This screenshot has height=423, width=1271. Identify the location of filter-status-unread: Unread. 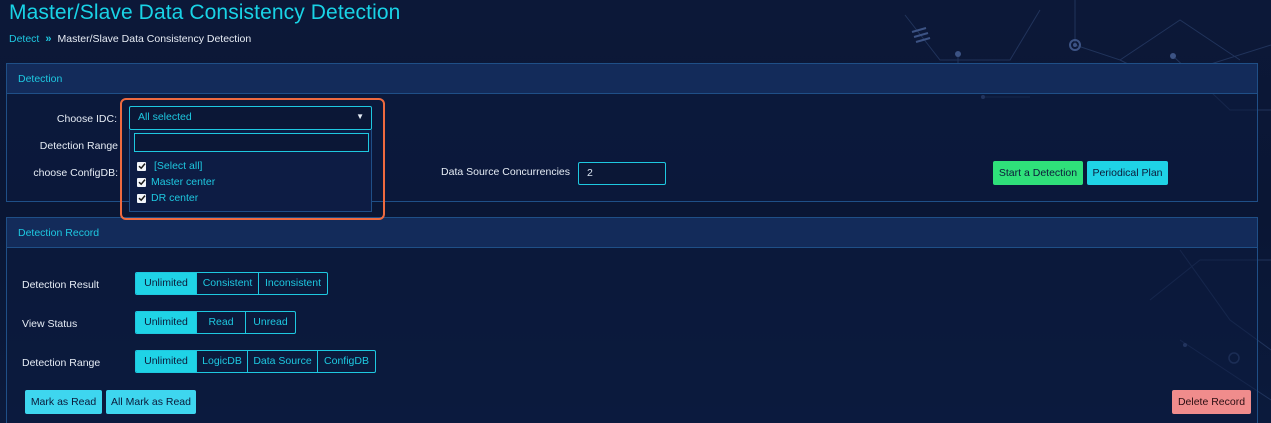
(270, 322).